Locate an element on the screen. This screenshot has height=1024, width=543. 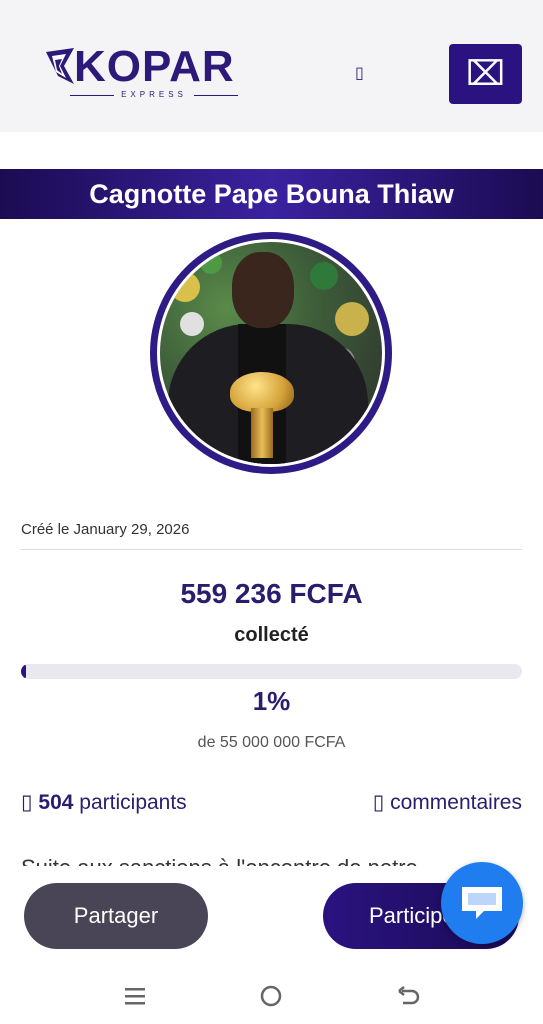
campaign-title: Cagnotte Pape Bouna Thiaw is located at coordinates (271, 193).